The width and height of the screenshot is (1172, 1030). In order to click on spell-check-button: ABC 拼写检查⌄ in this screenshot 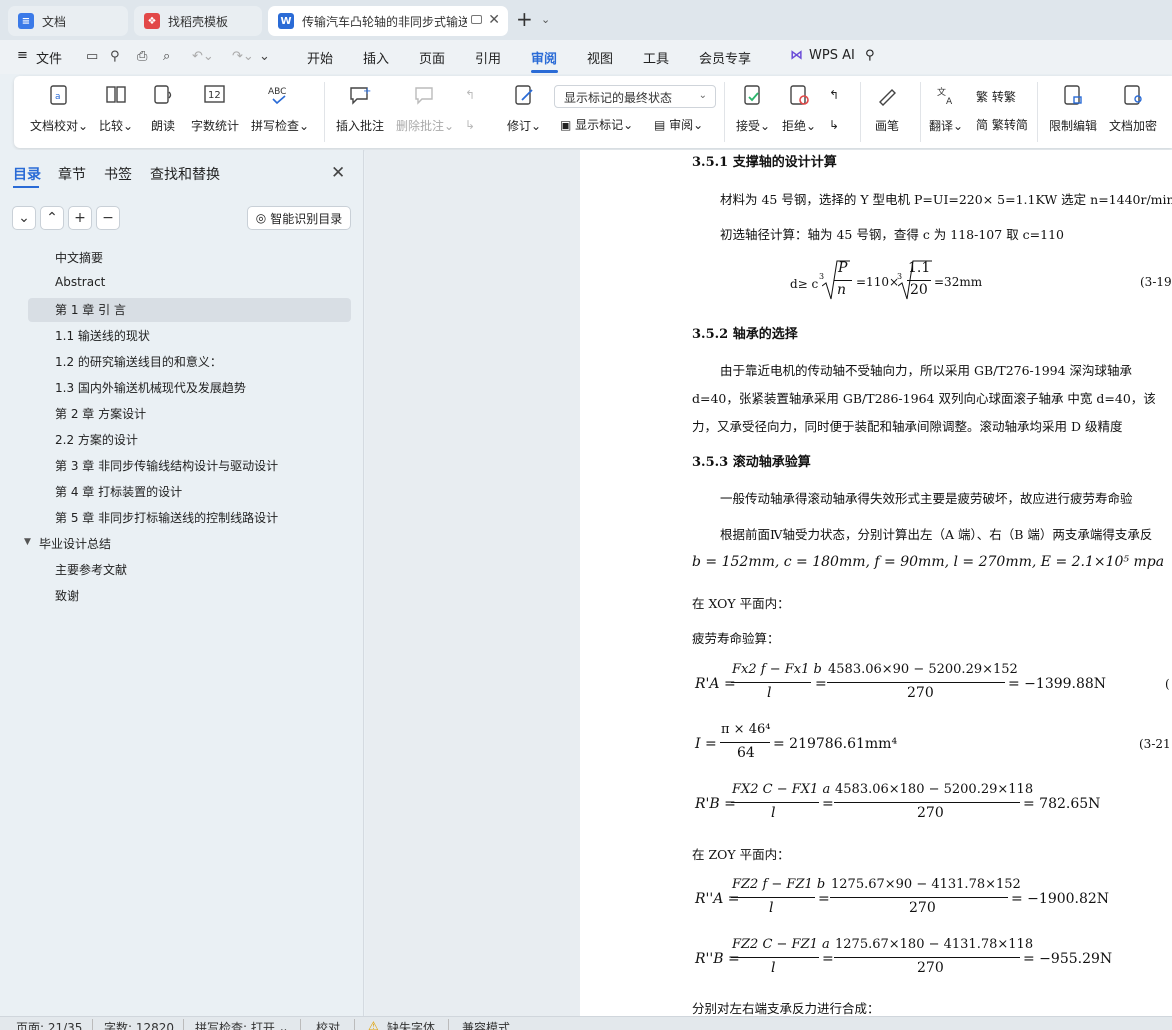, I will do `click(280, 108)`.